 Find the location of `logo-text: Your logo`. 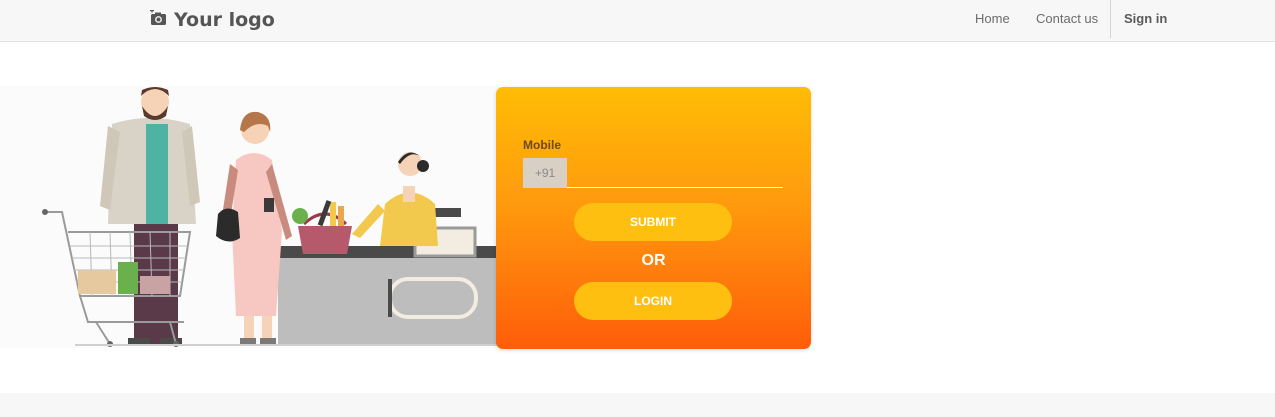

logo-text: Your logo is located at coordinates (224, 20).